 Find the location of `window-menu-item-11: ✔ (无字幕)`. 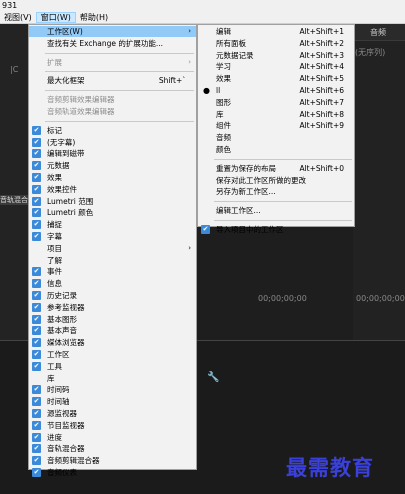

window-menu-item-11: ✔ (无字幕) is located at coordinates (112, 142).